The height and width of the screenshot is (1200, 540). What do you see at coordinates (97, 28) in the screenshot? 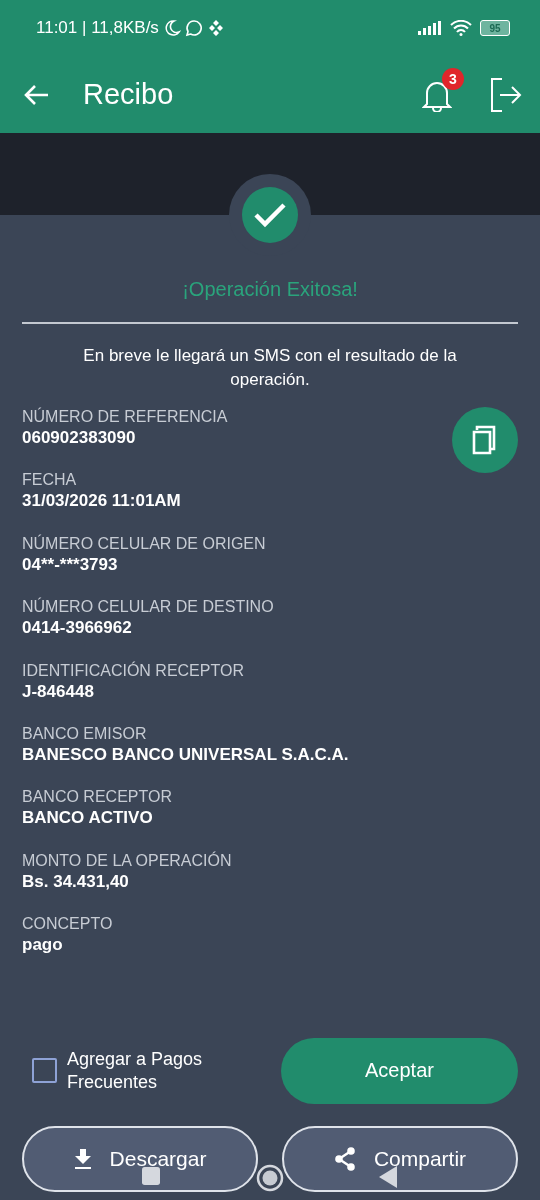
I see `status-time: 11:01 | 11,8KB/s` at bounding box center [97, 28].